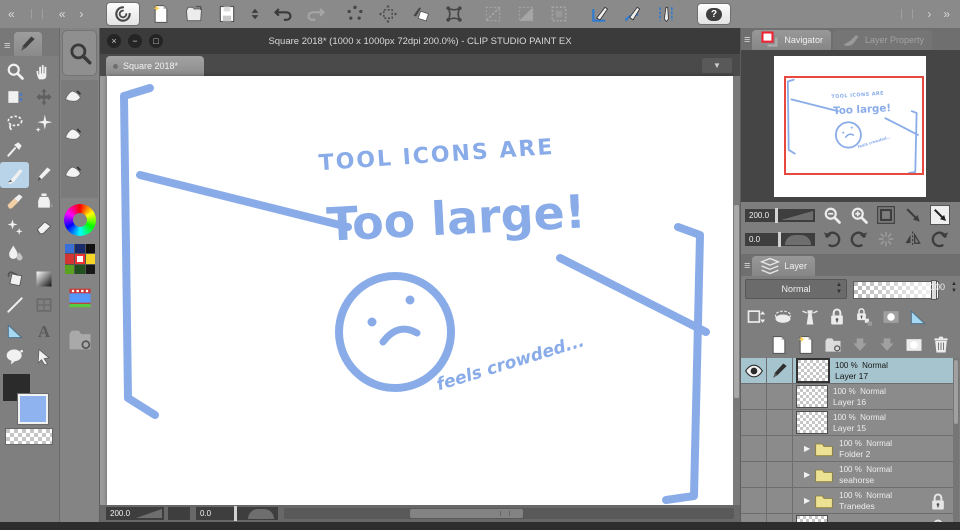  I want to click on expand-right-panel-icon: ›, so click(929, 14).